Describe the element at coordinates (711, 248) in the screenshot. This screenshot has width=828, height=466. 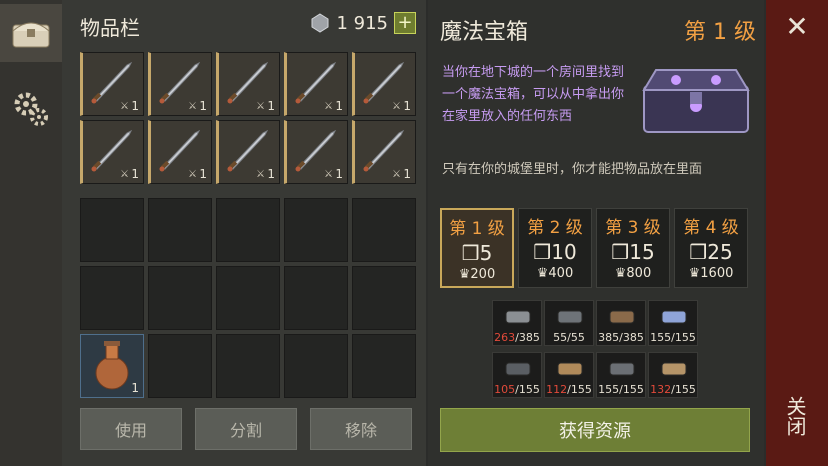
I see `level-card: 第 4 级 ❒25 ♛1600` at that location.